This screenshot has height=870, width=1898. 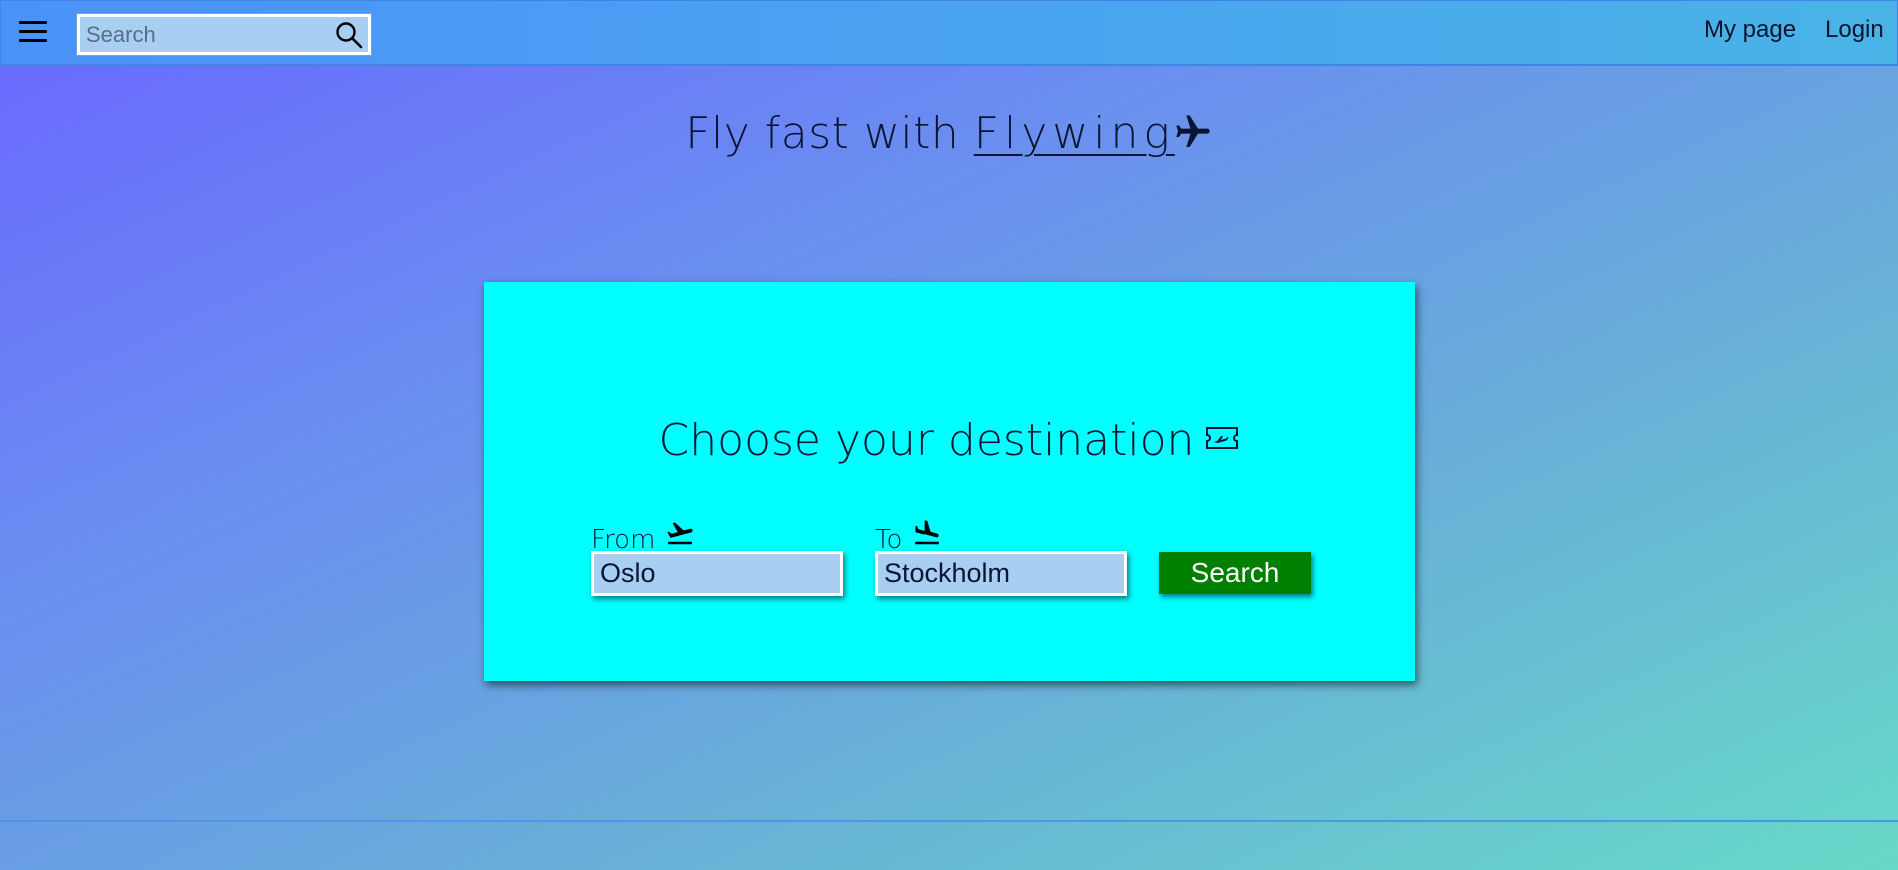 I want to click on page-title-prefix: Fly fast with, so click(x=829, y=133).